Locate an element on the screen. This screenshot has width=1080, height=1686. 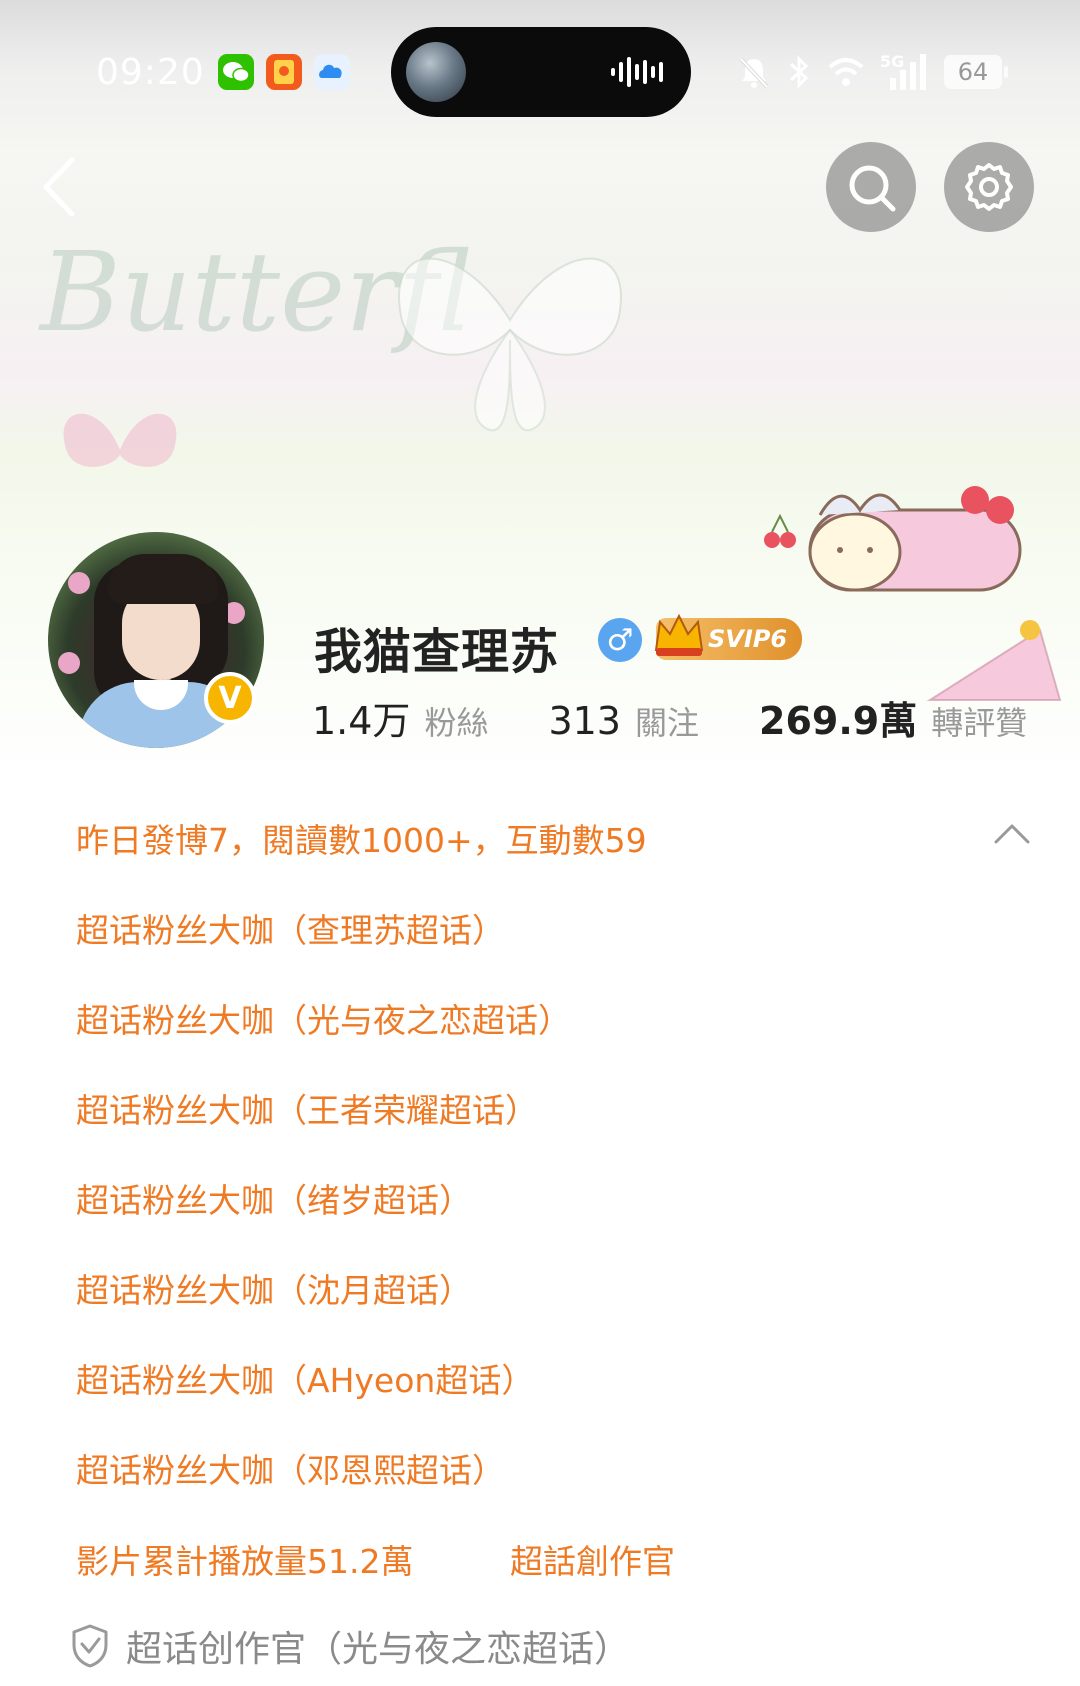
followers-label: 粉絲 is located at coordinates (456, 723).